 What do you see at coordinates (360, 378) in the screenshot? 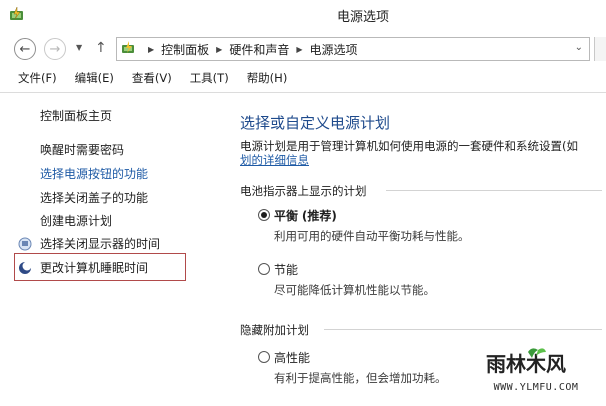
I see `plan-high-performance-desc: 有利于提高性能，但会增加功耗。` at bounding box center [360, 378].